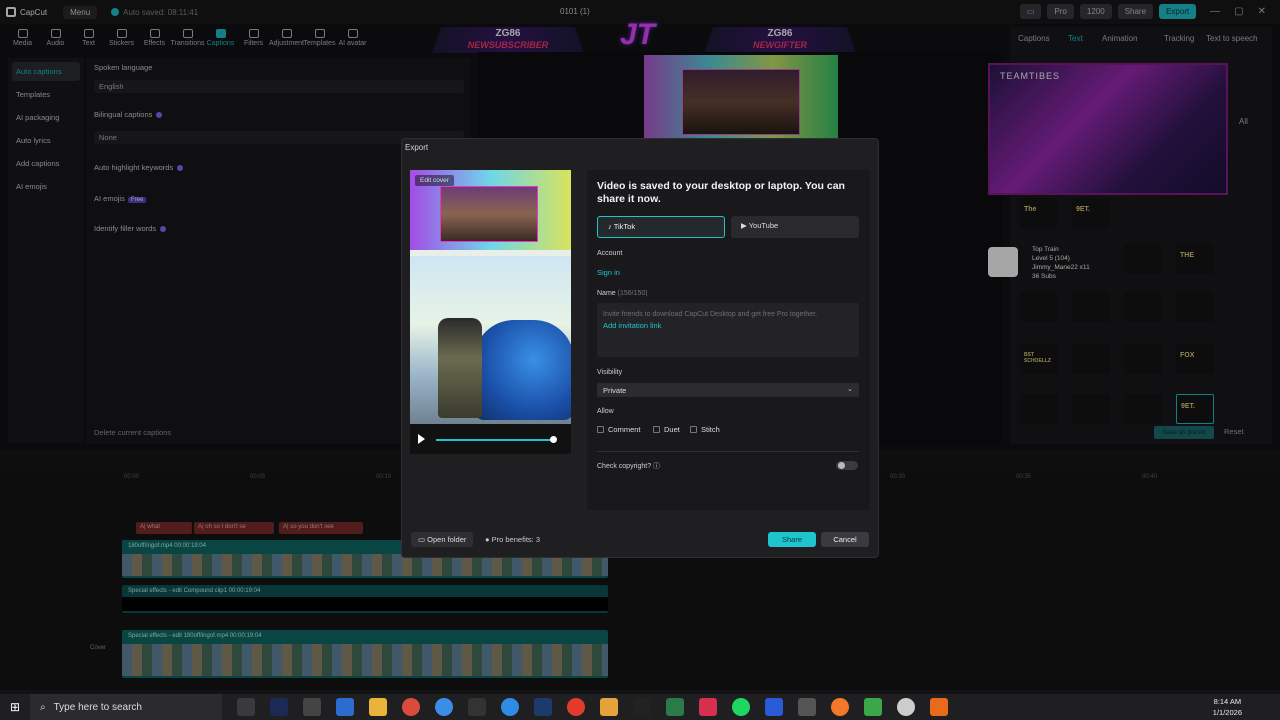 Image resolution: width=1280 pixels, height=720 pixels. I want to click on sublime-icon, so click(939, 707).